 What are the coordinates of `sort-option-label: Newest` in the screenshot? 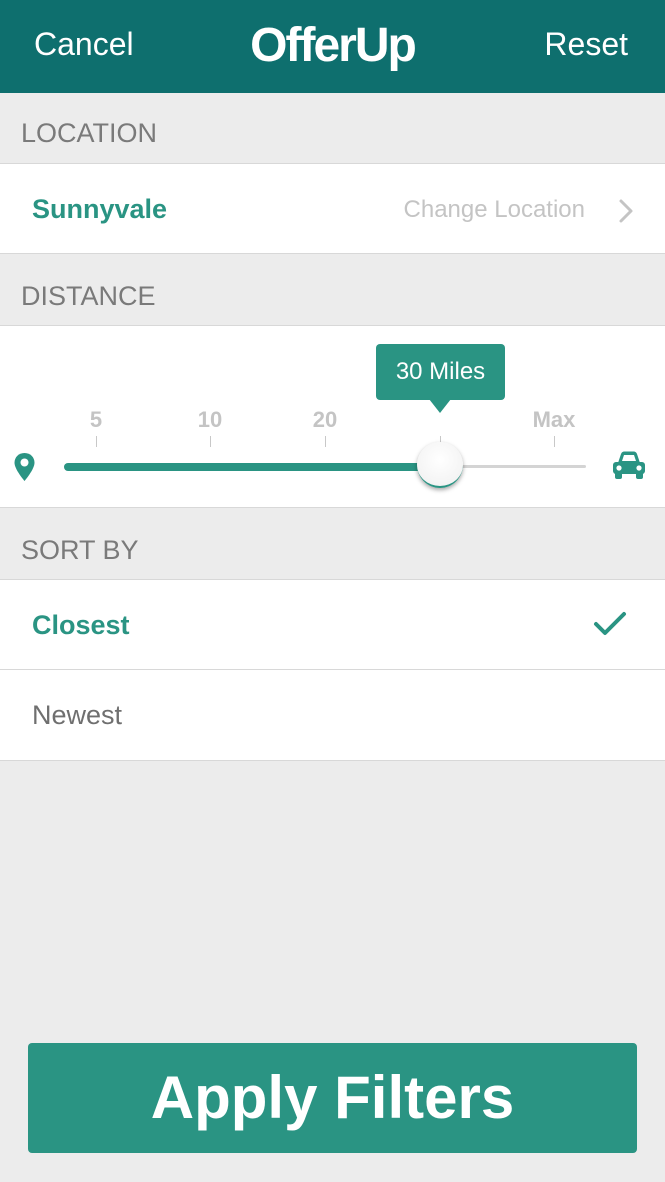 It's located at (77, 715).